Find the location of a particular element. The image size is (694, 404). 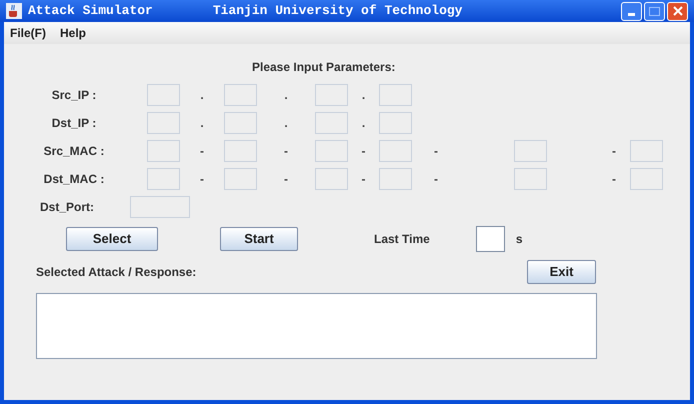

maximize-icon is located at coordinates (654, 11).